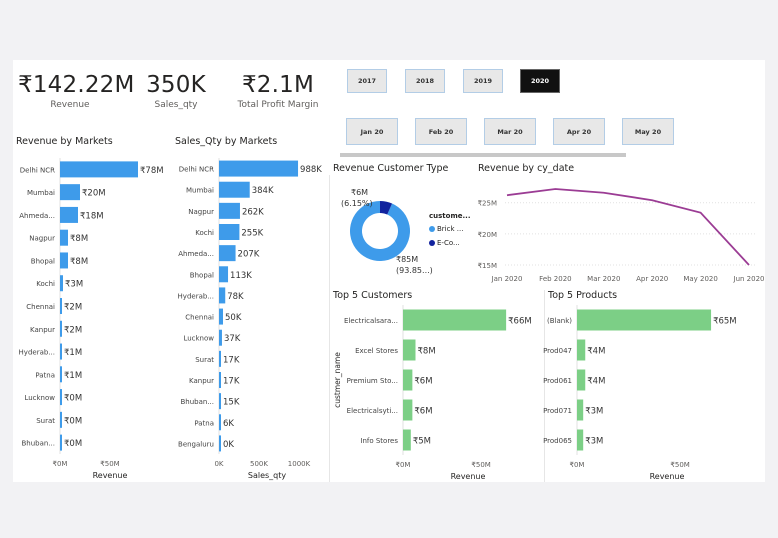 This screenshot has height=538, width=778. What do you see at coordinates (37, 170) in the screenshot?
I see `category-label: Delhi NCR` at bounding box center [37, 170].